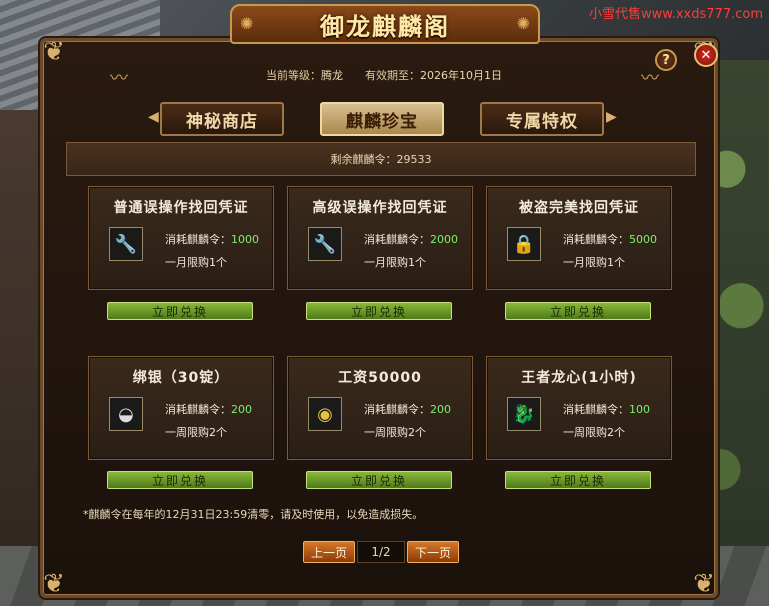  What do you see at coordinates (611, 117) in the screenshot?
I see `arrow-right-icon: ▶` at bounding box center [611, 117].